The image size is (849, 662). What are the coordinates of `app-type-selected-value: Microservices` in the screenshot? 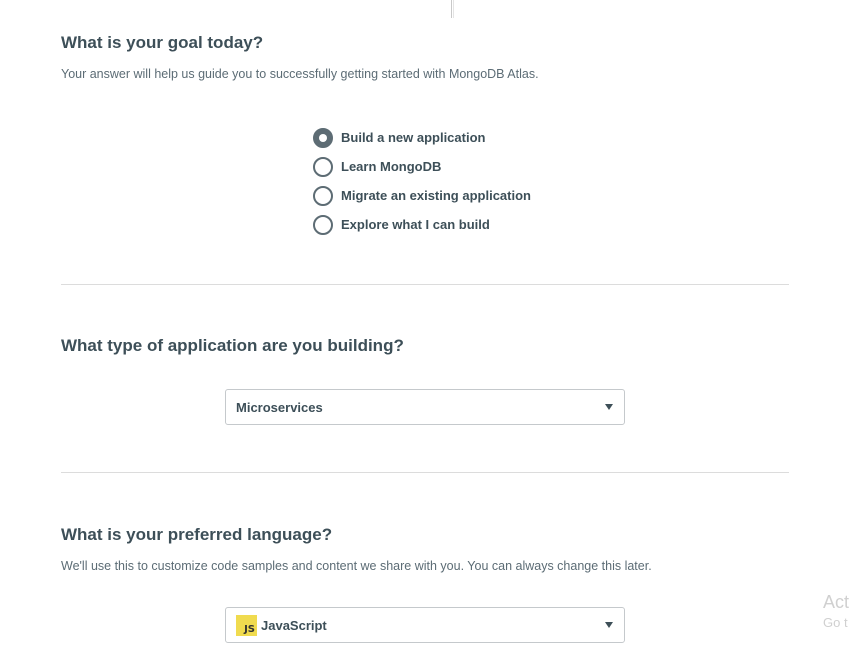 It's located at (279, 407).